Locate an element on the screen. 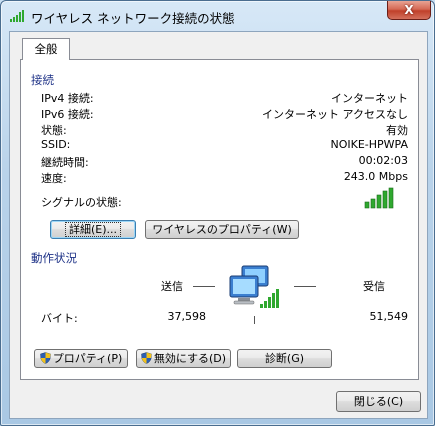  bytes-sent-value: 37,598 is located at coordinates (187, 316).